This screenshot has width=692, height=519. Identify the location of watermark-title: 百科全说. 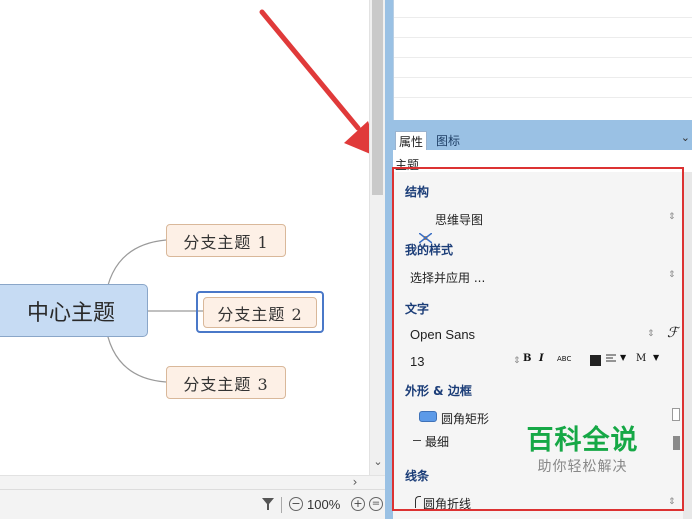
(582, 440).